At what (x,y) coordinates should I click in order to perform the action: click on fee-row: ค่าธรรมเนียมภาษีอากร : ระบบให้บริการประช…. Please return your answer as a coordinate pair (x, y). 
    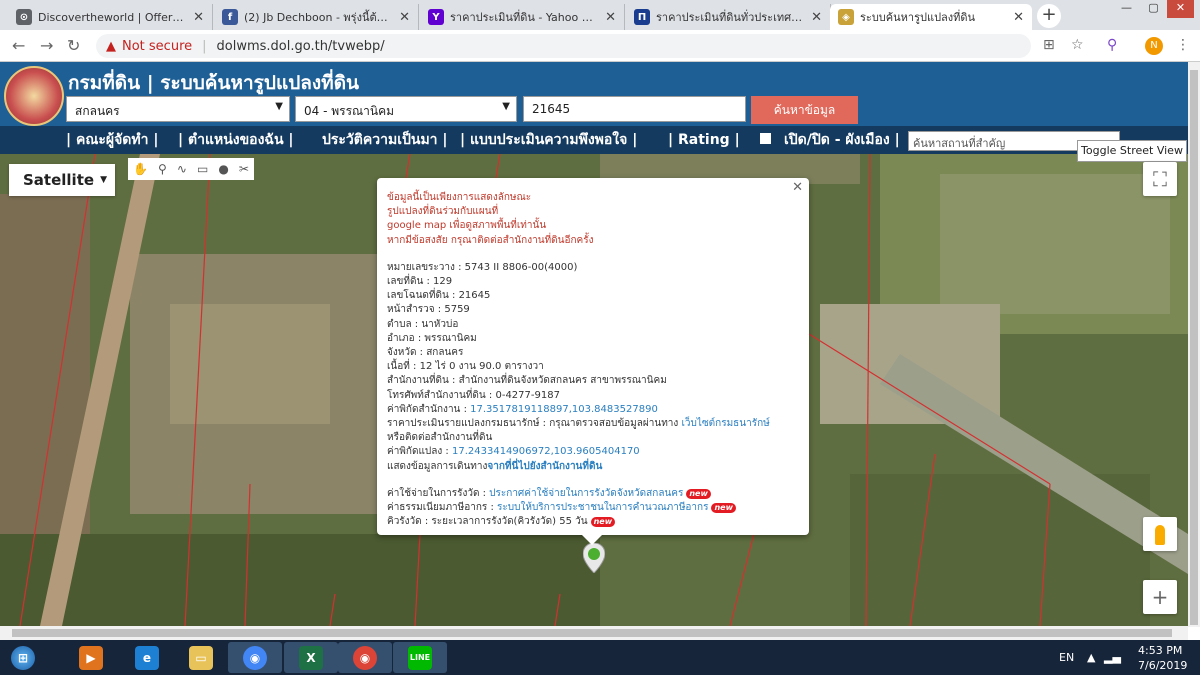
    Looking at the image, I should click on (593, 508).